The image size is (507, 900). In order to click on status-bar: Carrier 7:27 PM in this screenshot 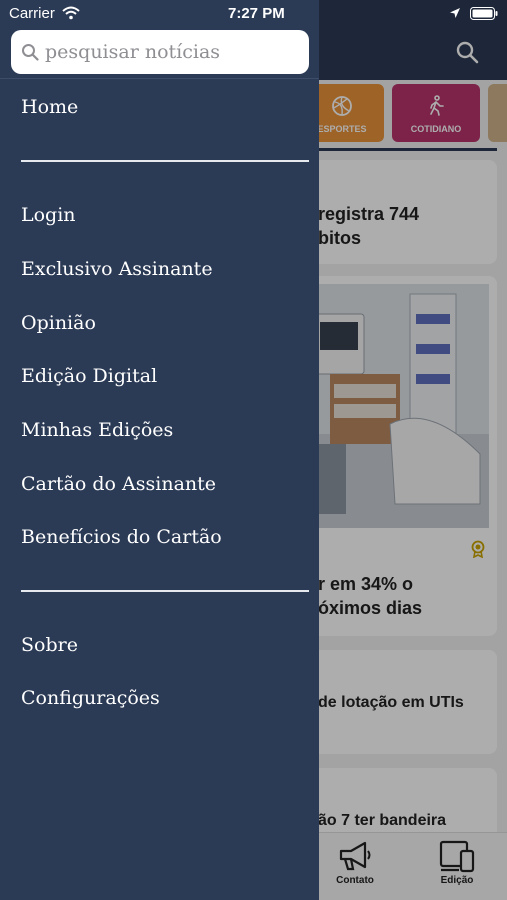, I will do `click(253, 14)`.